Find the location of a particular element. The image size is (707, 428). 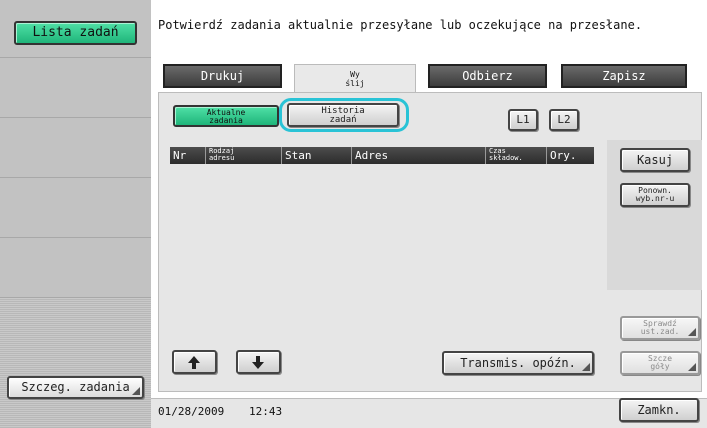

col-time-2: składow. is located at coordinates (506, 158).